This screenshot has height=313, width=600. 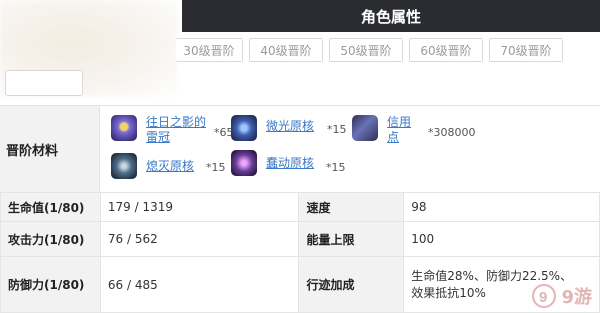 I want to click on level-tabs: 30级晋阶 40级晋阶 50级晋阶 60级晋阶 70级晋阶, so click(x=300, y=50).